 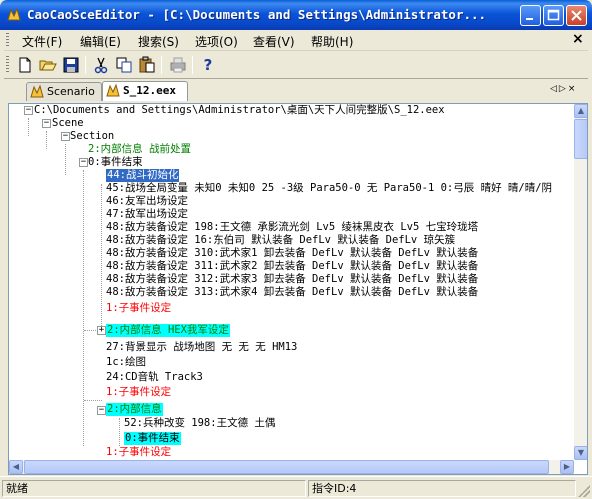 I want to click on expand-node-button: +, so click(x=101, y=330).